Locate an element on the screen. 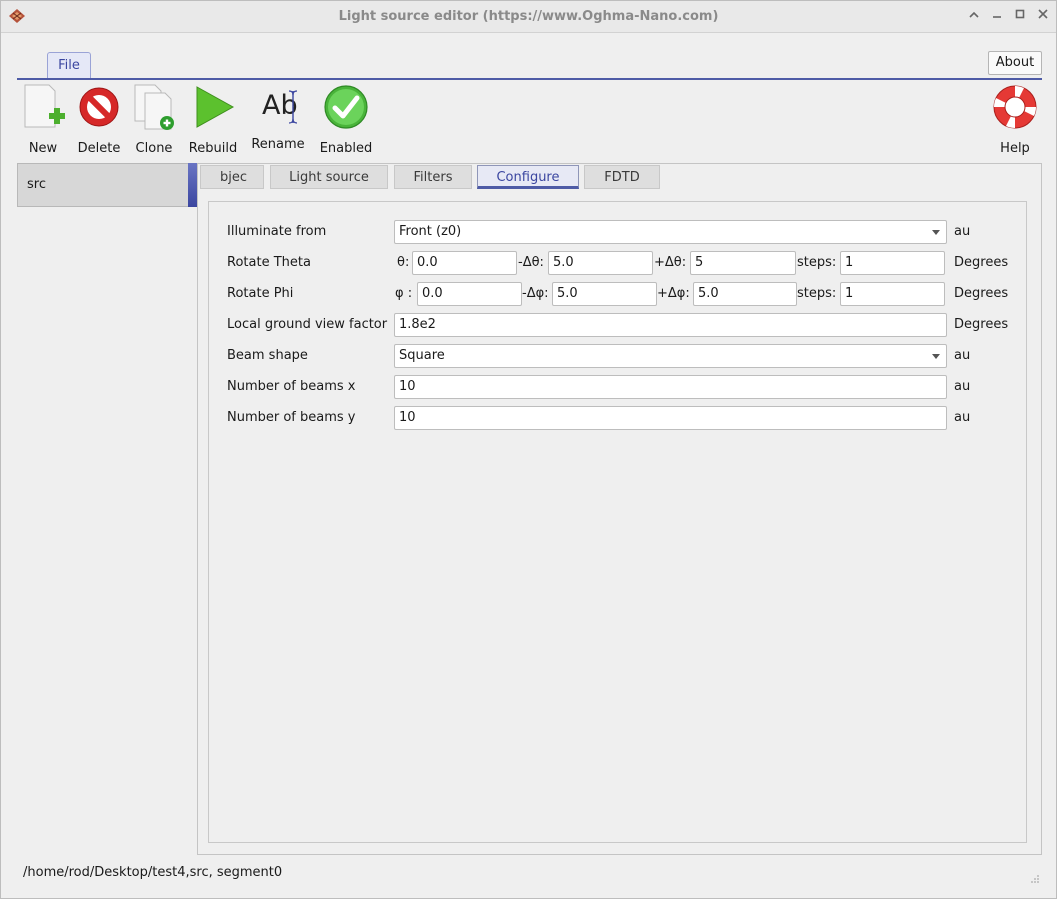 Image resolution: width=1057 pixels, height=899 pixels. row-ground-view-factor: Local ground view factor 1.8e2 Degrees is located at coordinates (618, 325).